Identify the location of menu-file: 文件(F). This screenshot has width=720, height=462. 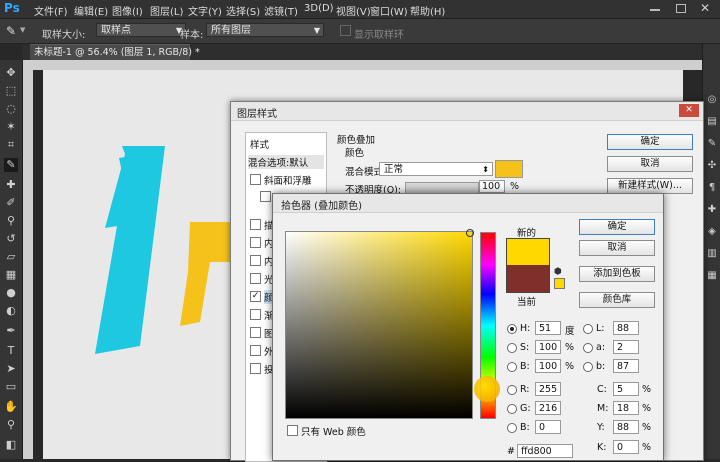
(51, 10).